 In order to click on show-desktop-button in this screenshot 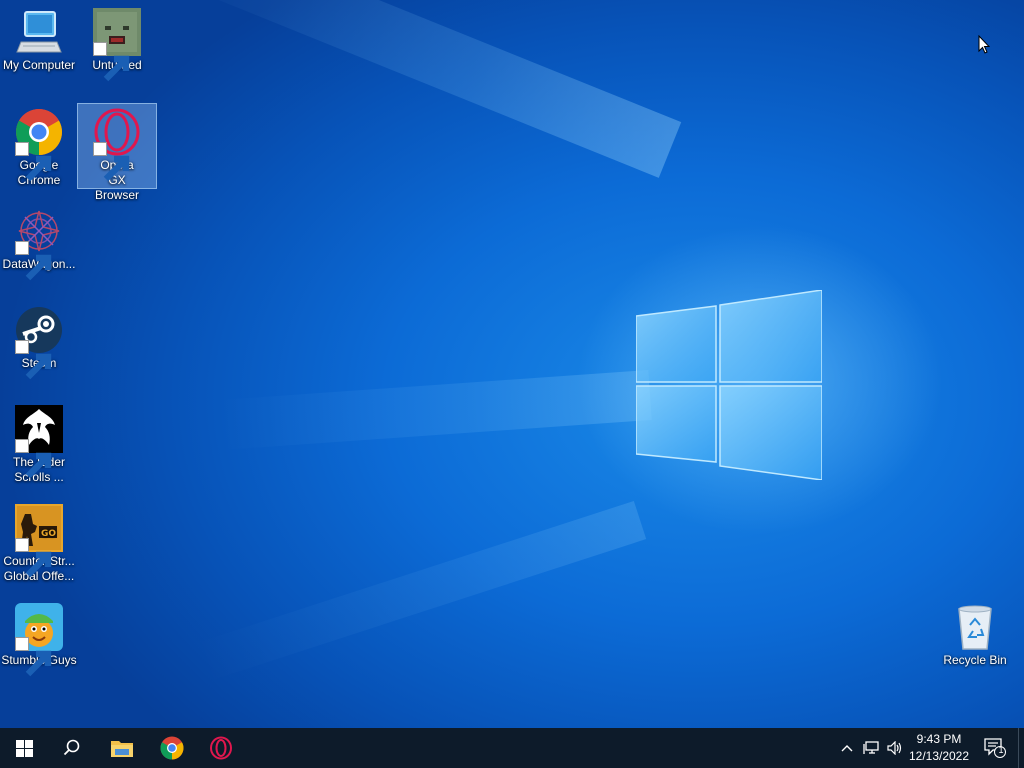, I will do `click(1021, 748)`.